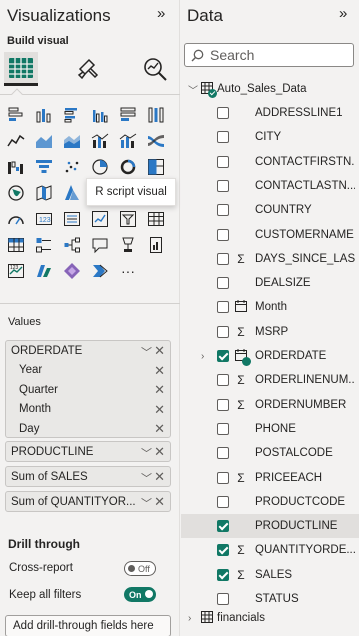 This screenshot has width=359, height=636. Describe the element at coordinates (16, 271) in the screenshot. I see `metrics-visual-icon: 123` at that location.